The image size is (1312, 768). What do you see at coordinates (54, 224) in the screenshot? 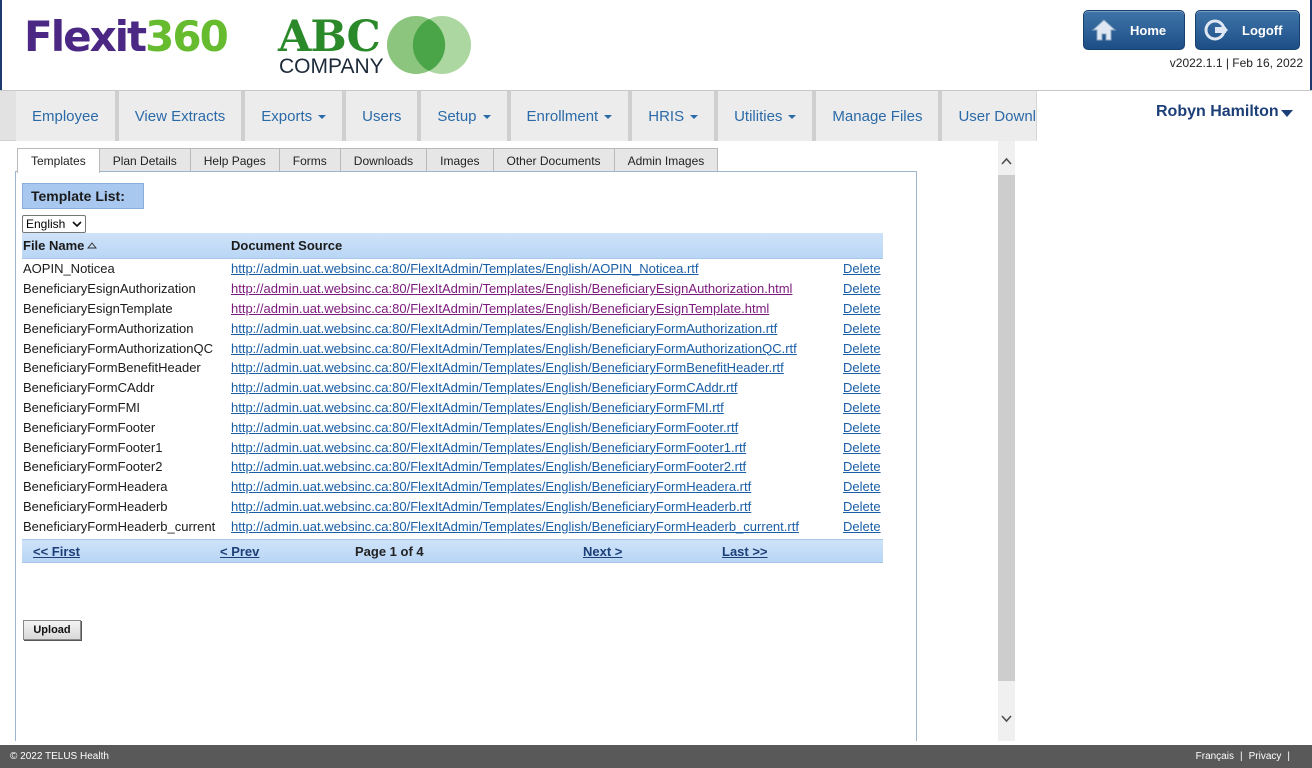
I see `language-select: English` at bounding box center [54, 224].